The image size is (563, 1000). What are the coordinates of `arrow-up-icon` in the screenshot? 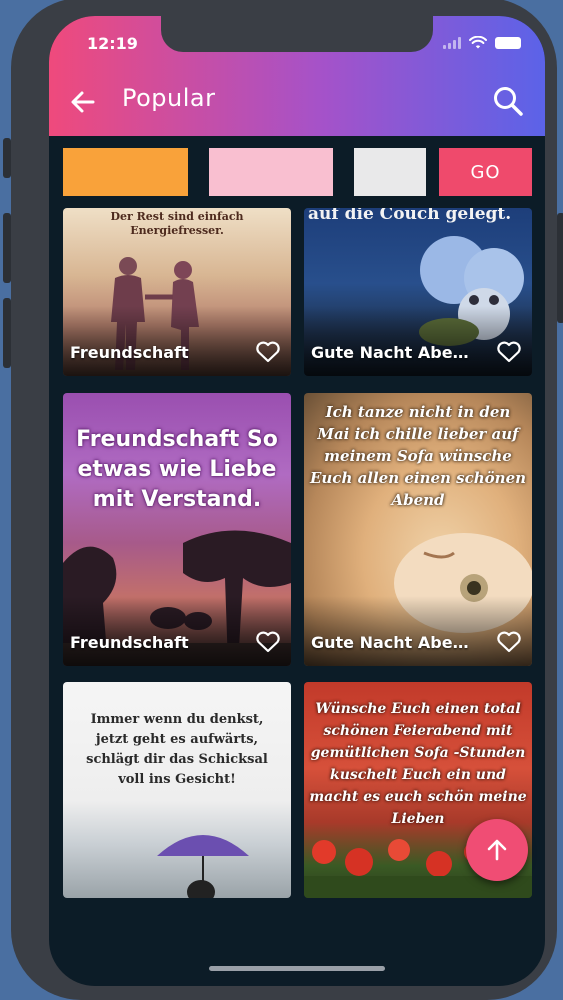 It's located at (497, 850).